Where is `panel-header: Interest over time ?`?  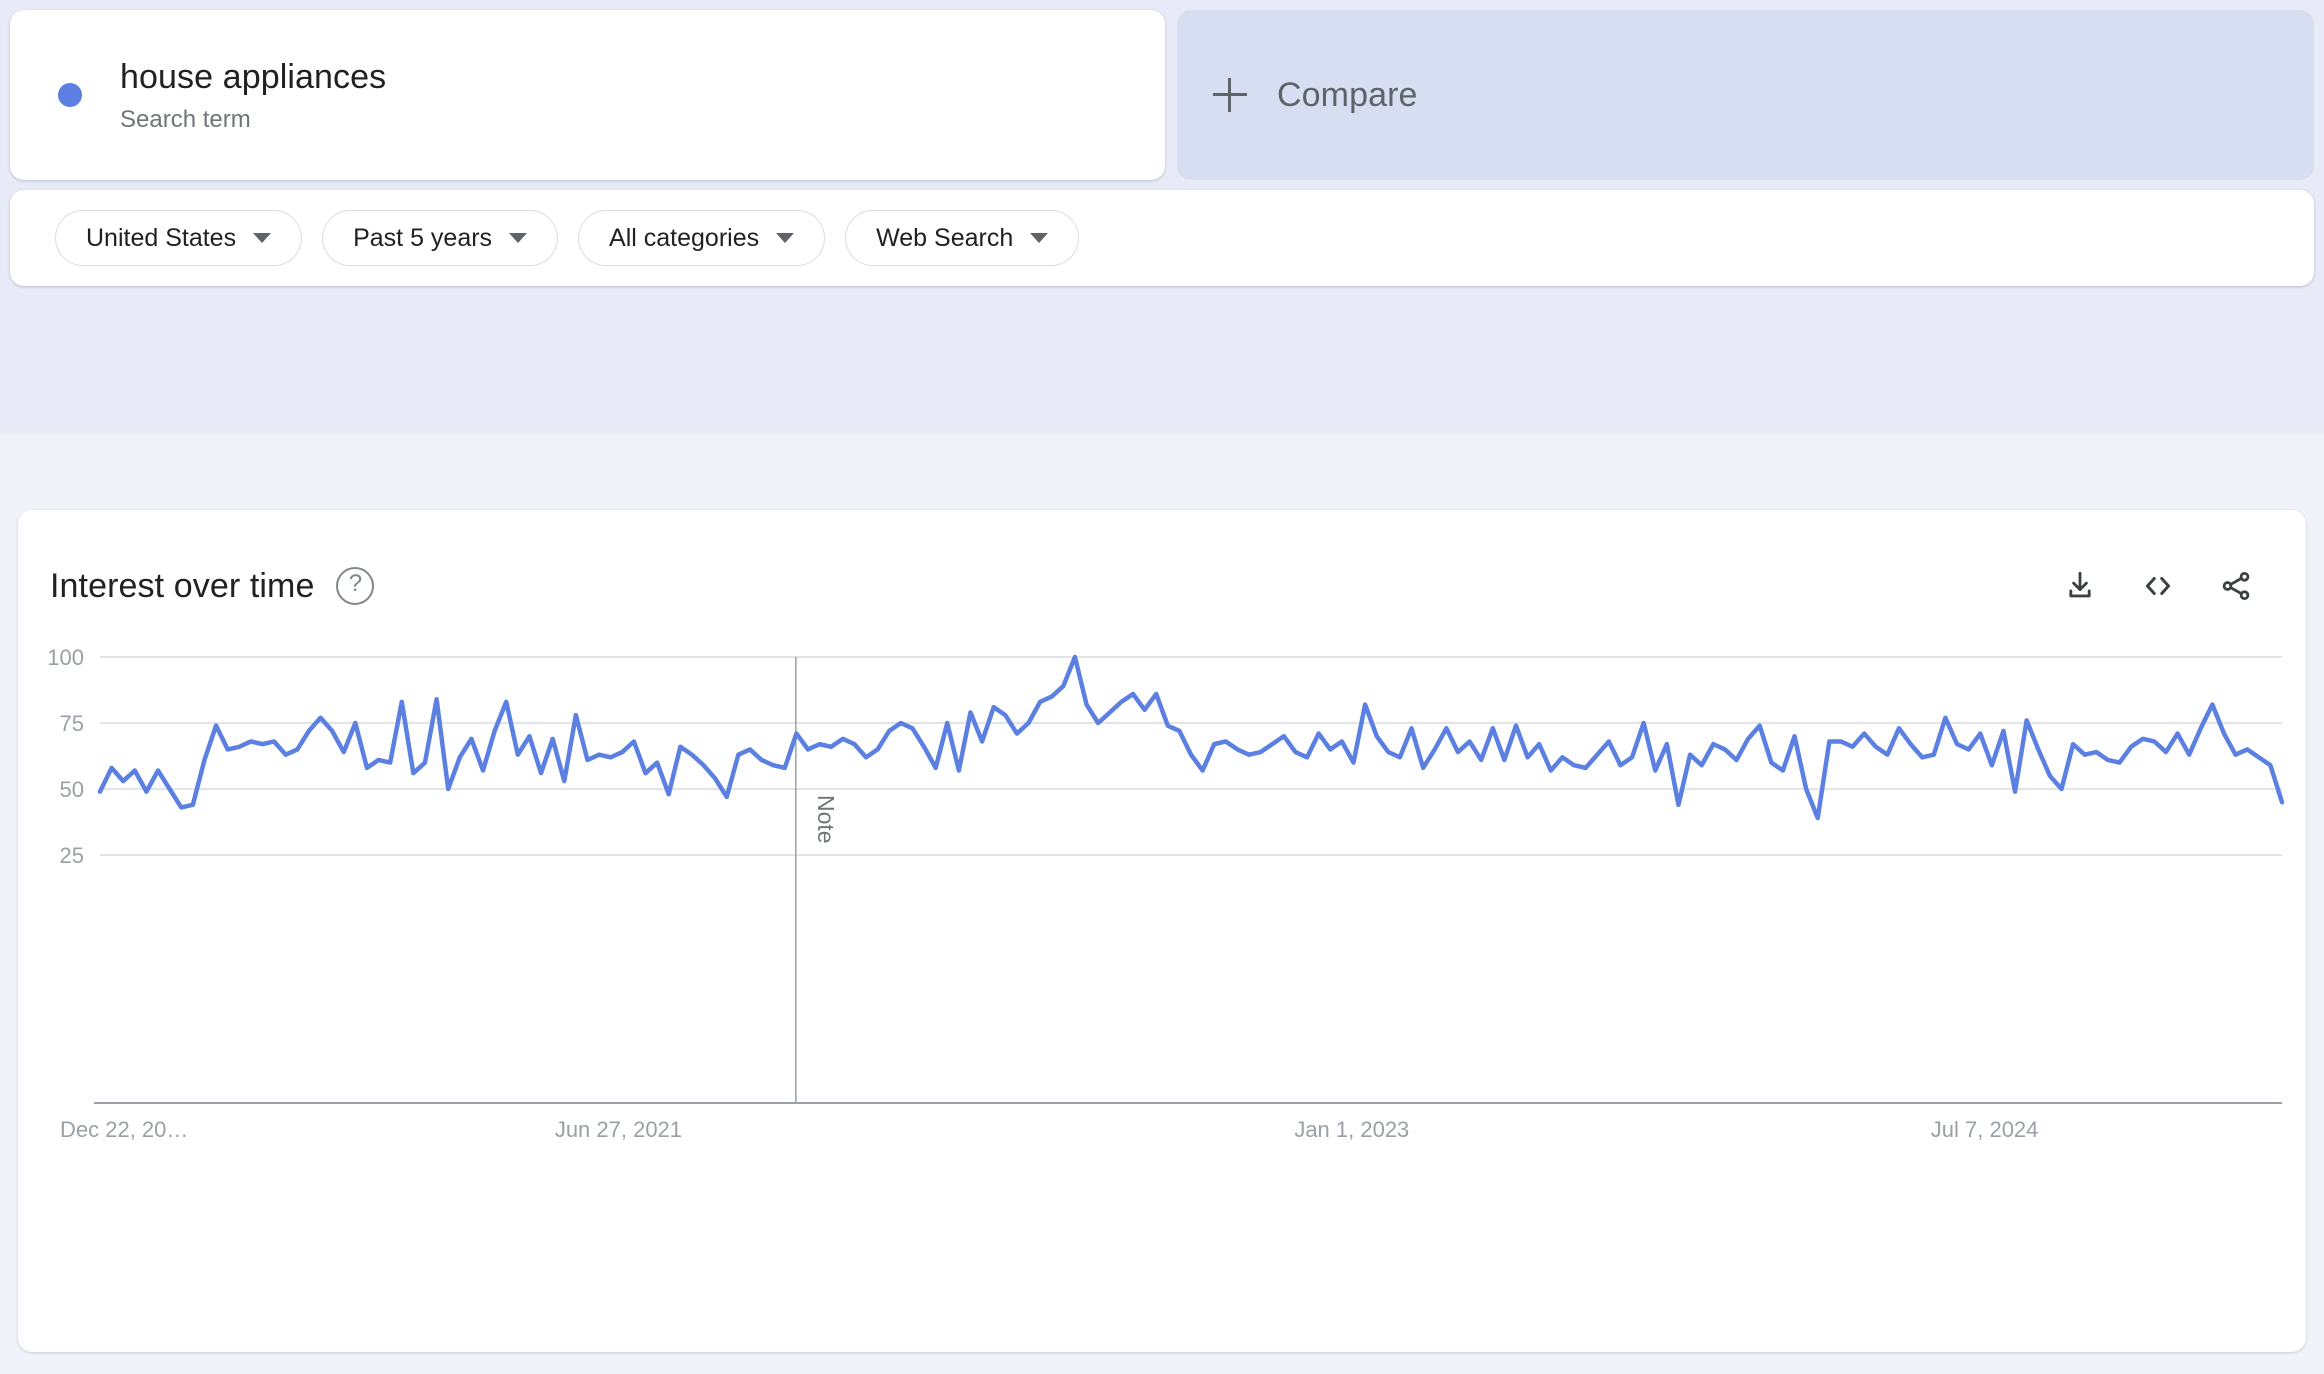
panel-header: Interest over time ? is located at coordinates (1162, 586).